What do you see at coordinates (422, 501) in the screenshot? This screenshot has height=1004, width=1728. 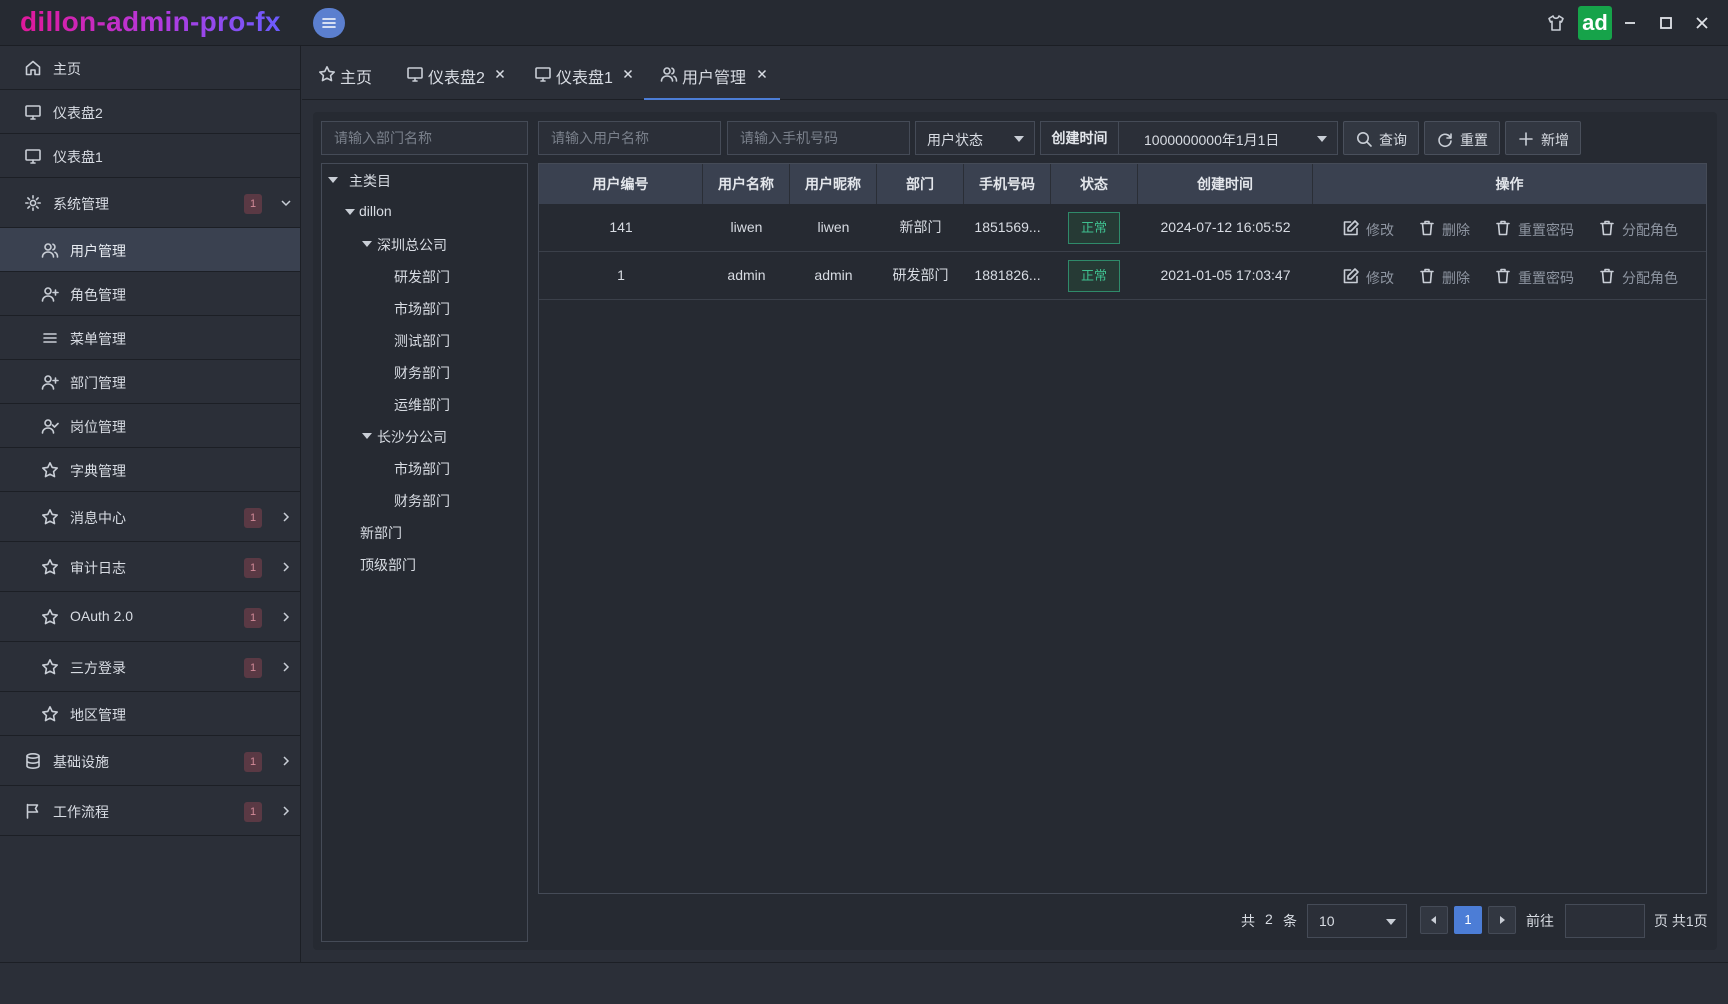 I see `tree-node-cs-finance: 财务部门` at bounding box center [422, 501].